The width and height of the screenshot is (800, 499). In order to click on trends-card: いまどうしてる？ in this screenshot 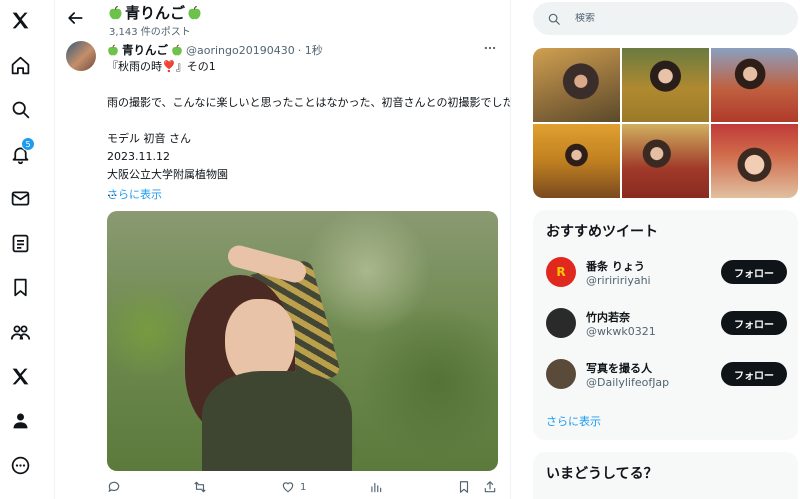, I will do `click(665, 475)`.